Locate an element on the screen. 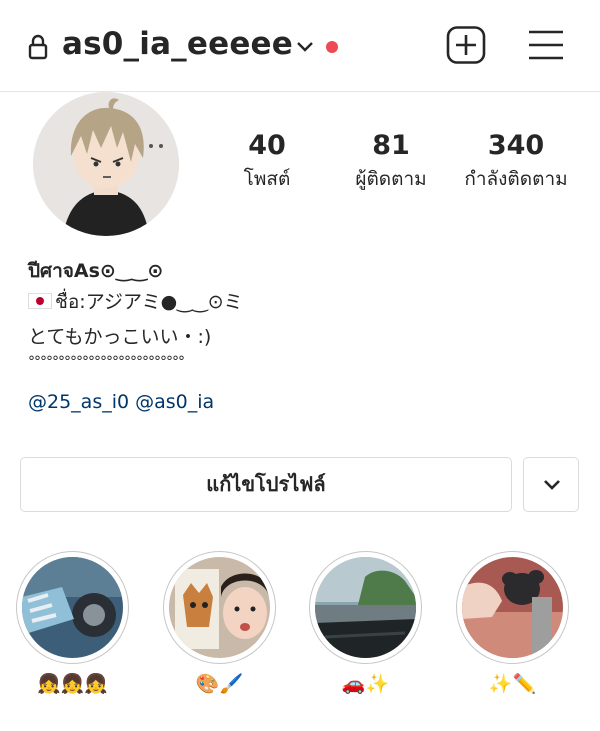 The height and width of the screenshot is (731, 600). following-count: 340 กำลังติดตาม is located at coordinates (516, 161).